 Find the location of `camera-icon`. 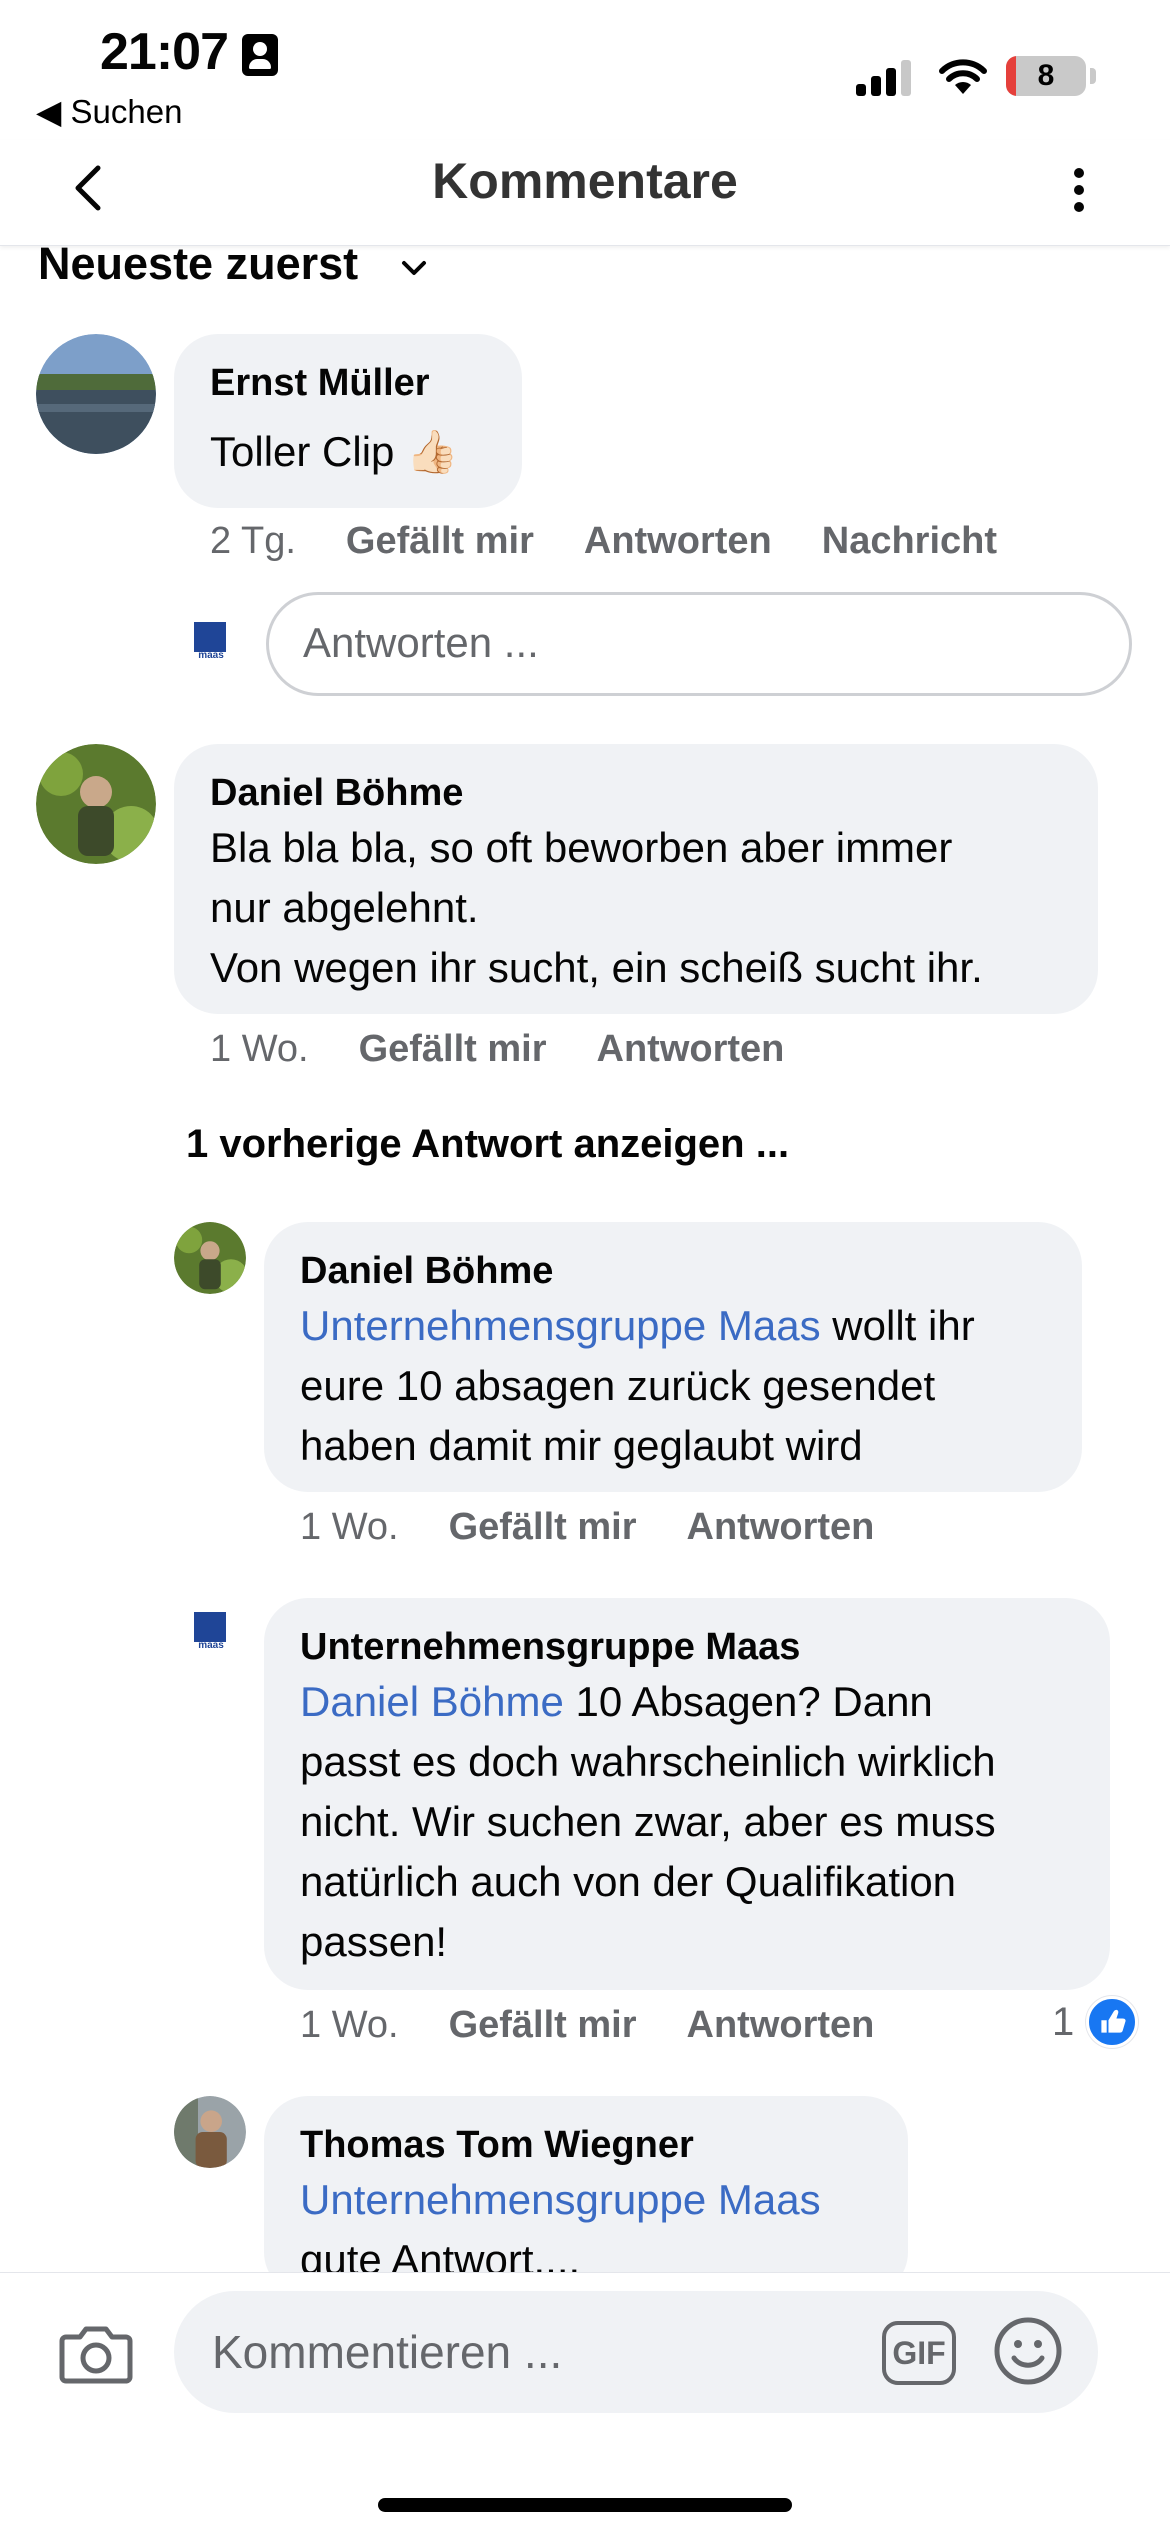

camera-icon is located at coordinates (96, 2354).